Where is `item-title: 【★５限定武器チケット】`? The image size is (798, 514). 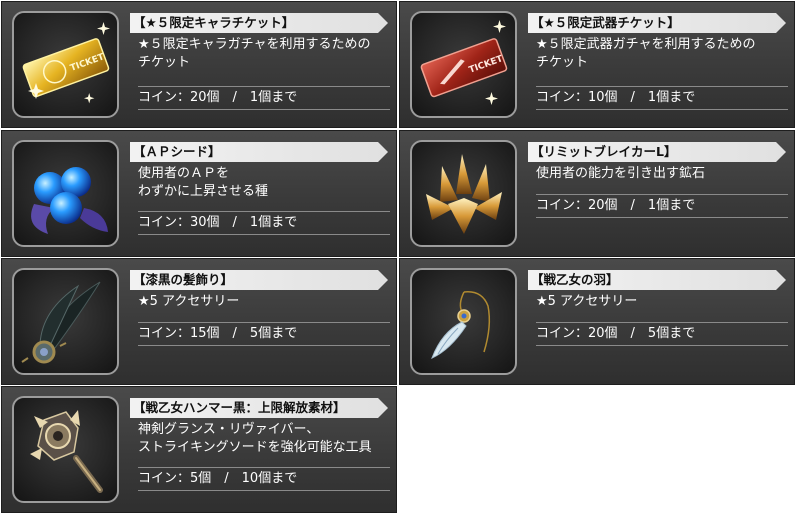 item-title: 【★５限定武器チケット】 is located at coordinates (657, 23).